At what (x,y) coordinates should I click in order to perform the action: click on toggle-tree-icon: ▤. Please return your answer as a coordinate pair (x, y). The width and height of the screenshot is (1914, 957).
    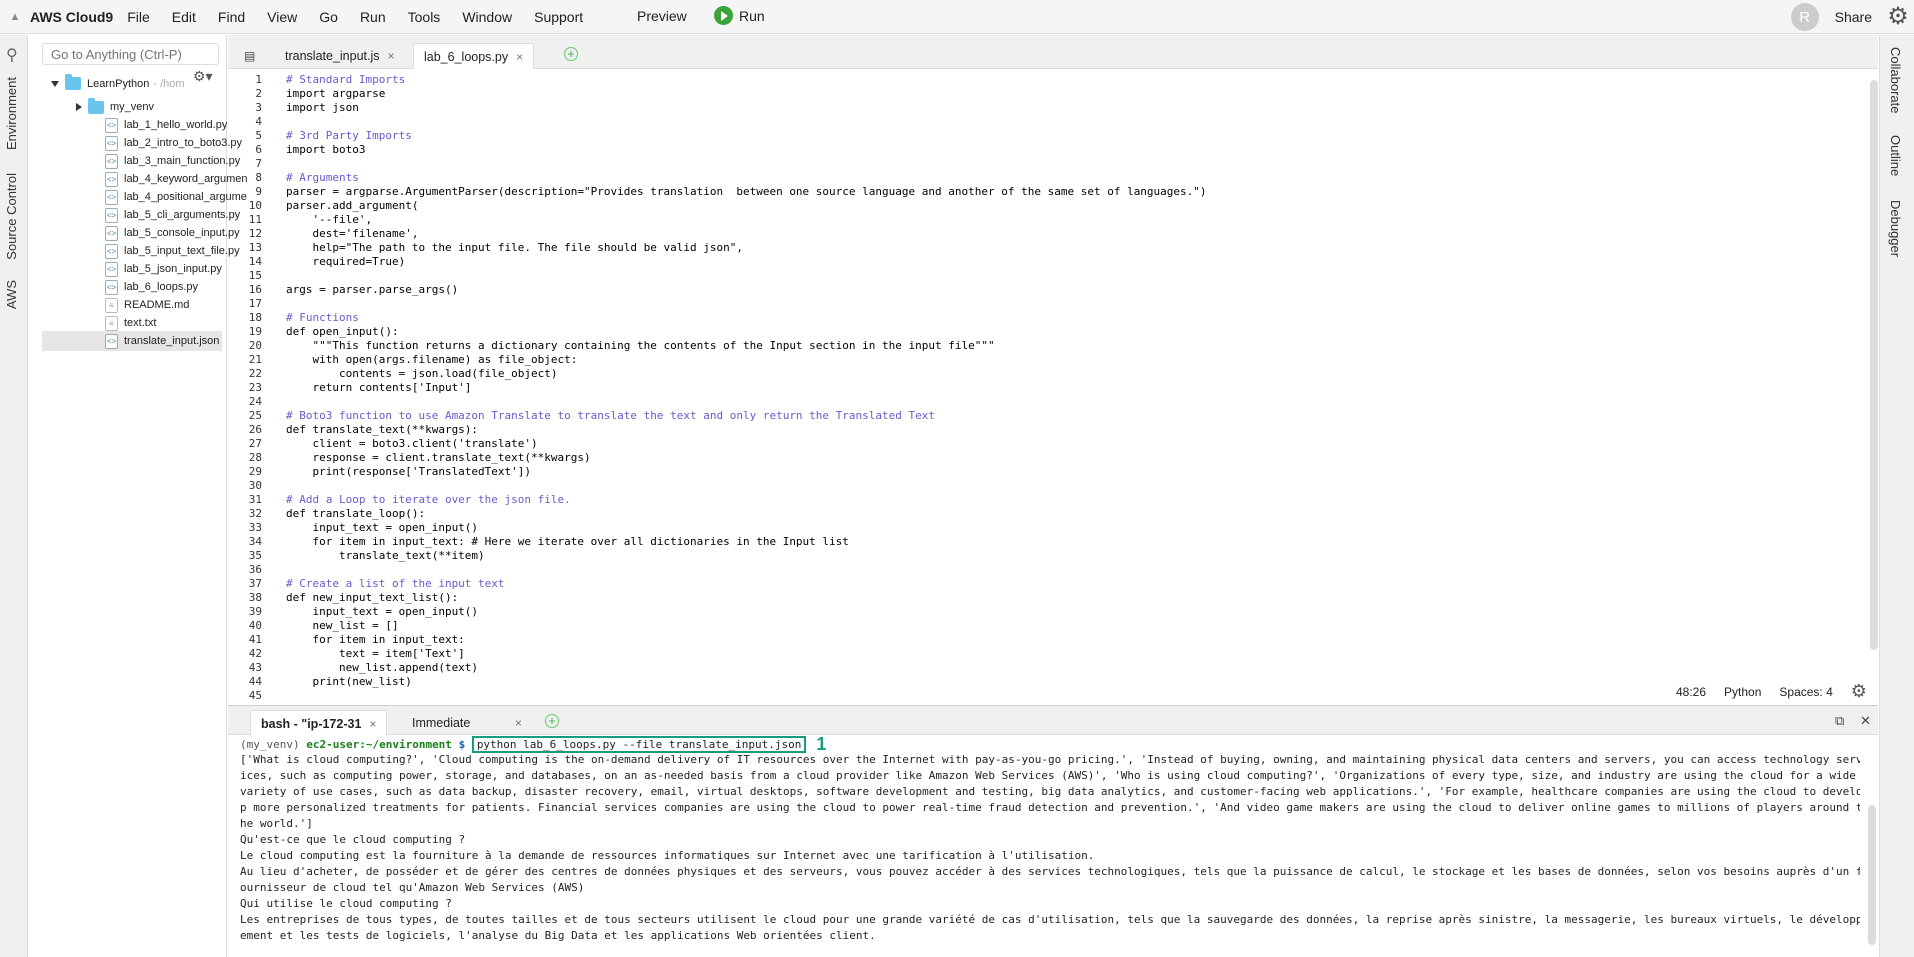
    Looking at the image, I should click on (249, 56).